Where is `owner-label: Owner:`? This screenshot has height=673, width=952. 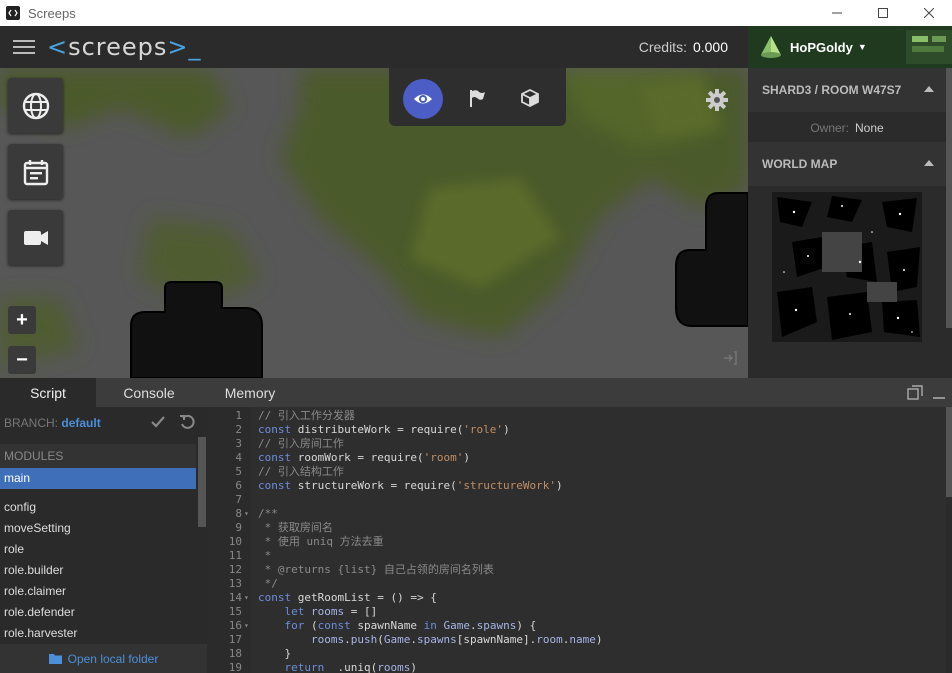
owner-label: Owner: is located at coordinates (829, 128).